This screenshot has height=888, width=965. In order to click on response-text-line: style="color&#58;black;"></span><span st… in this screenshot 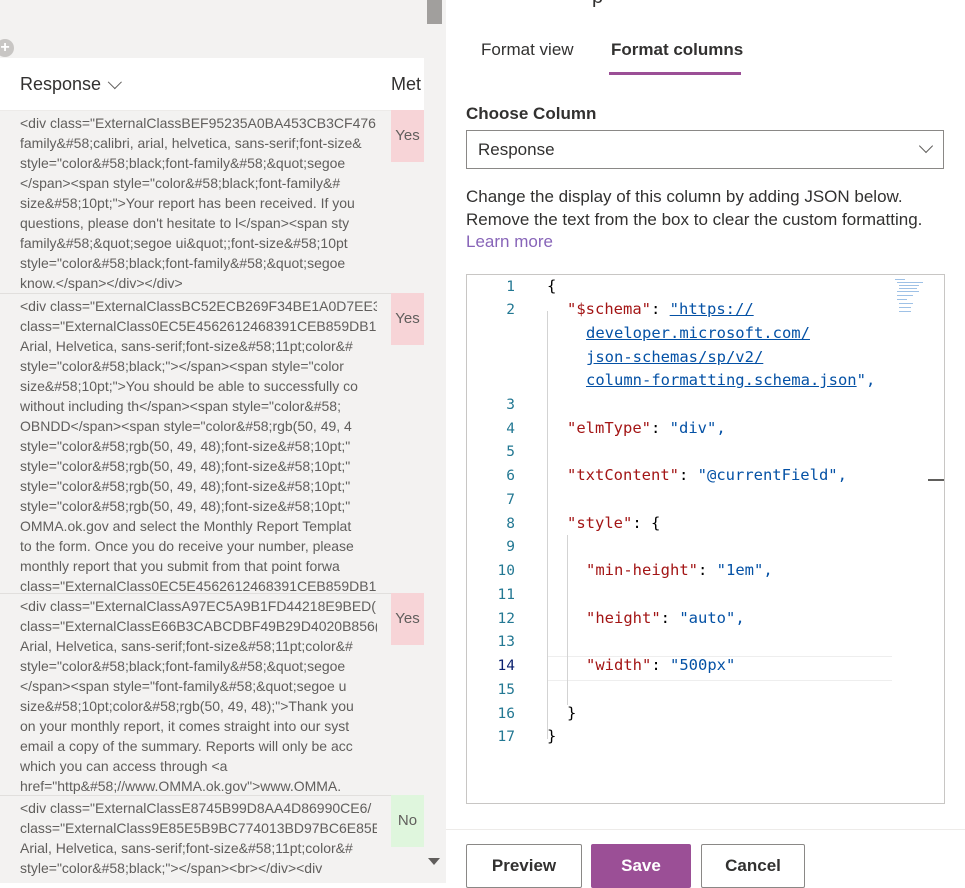, I will do `click(182, 366)`.